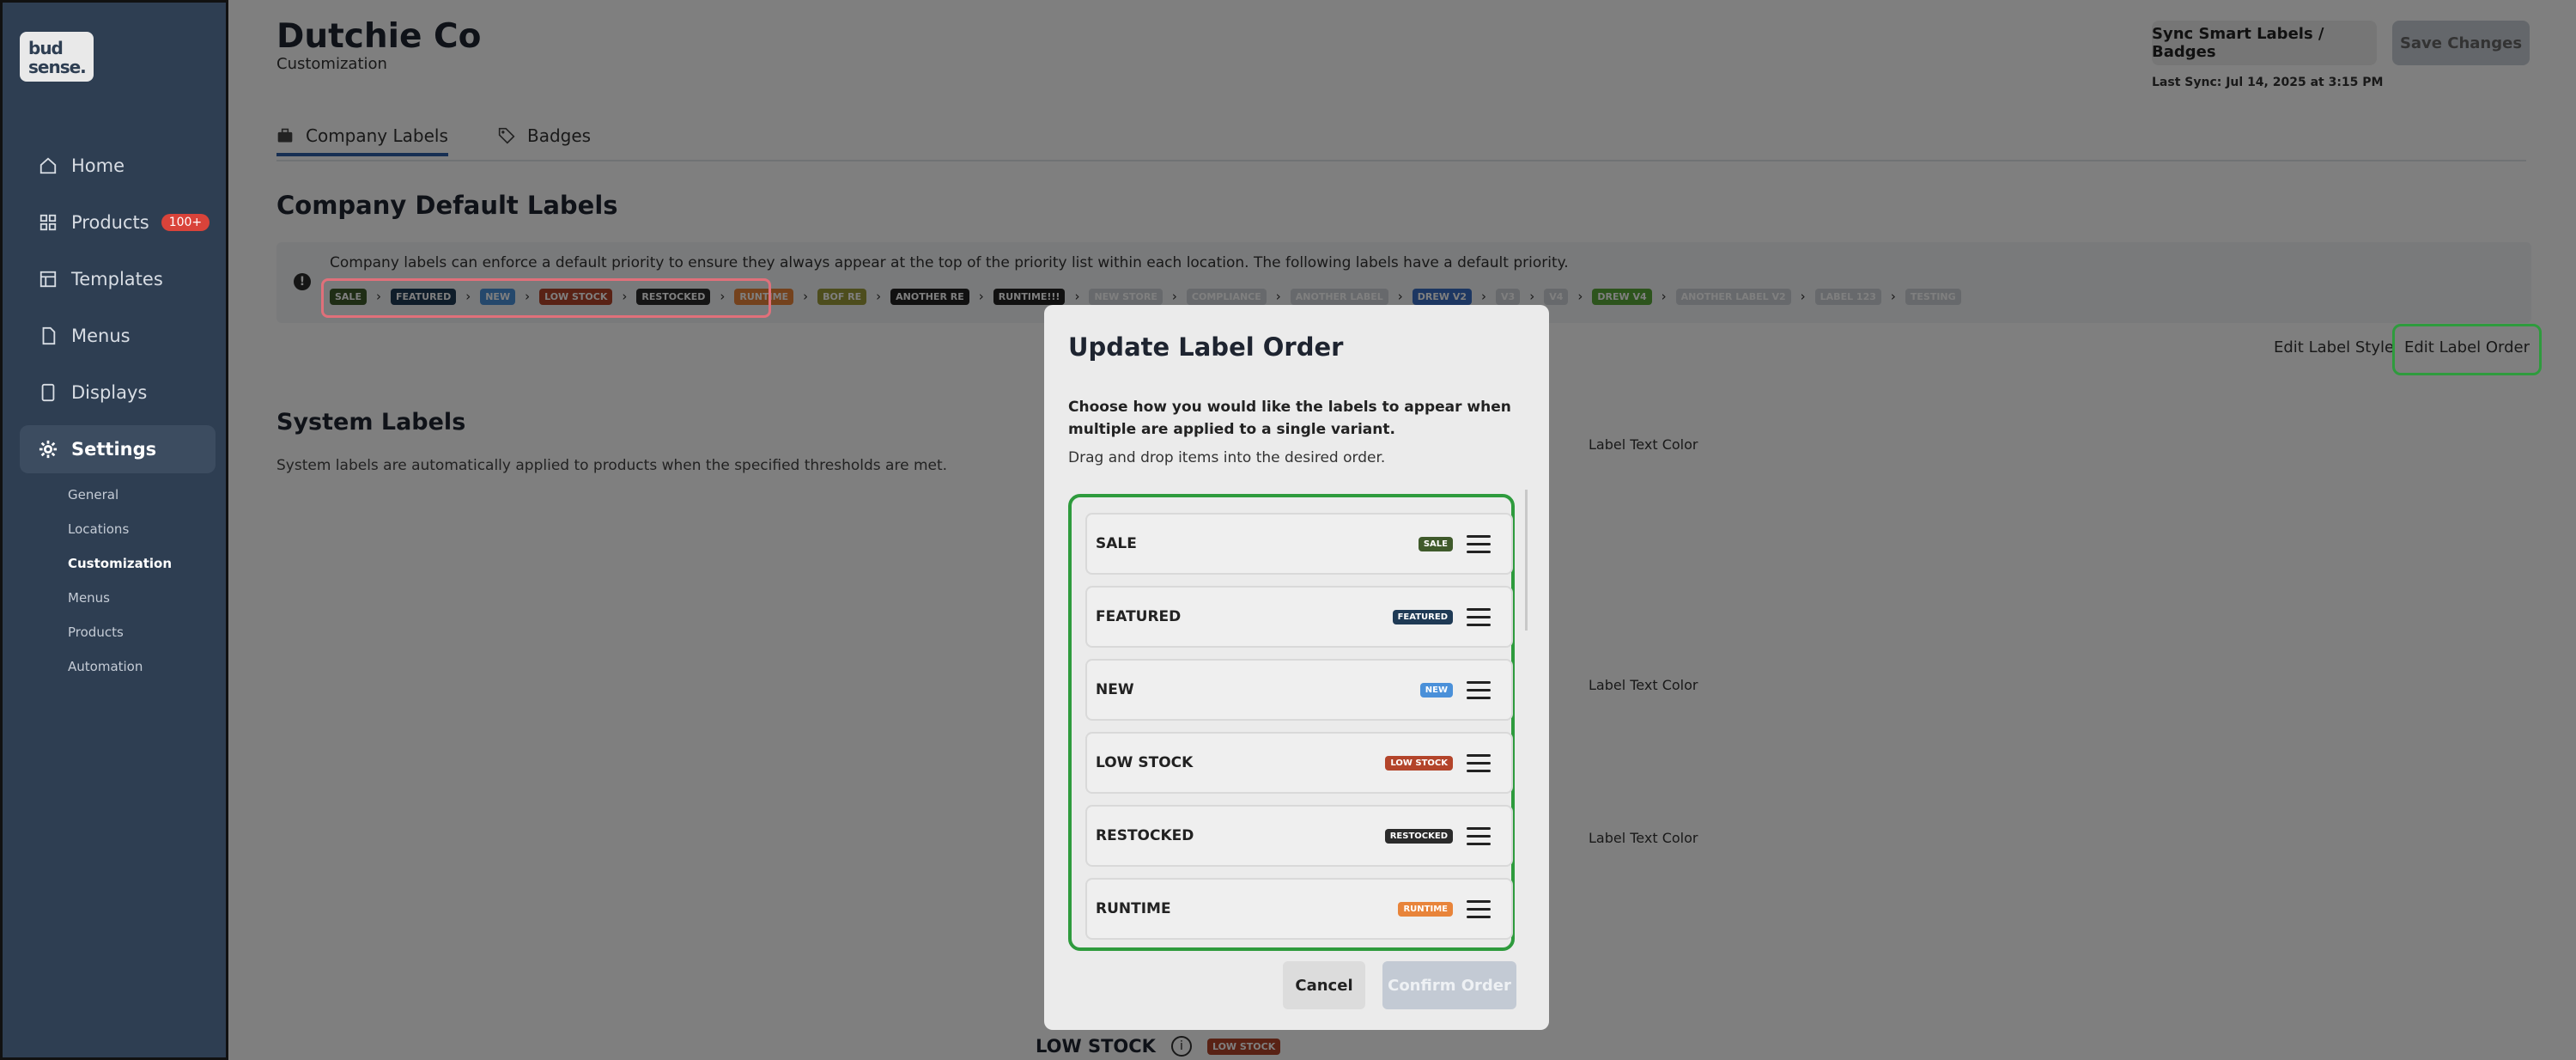 This screenshot has width=2576, height=1060. What do you see at coordinates (1133, 908) in the screenshot?
I see `label-name: RUNTIME` at bounding box center [1133, 908].